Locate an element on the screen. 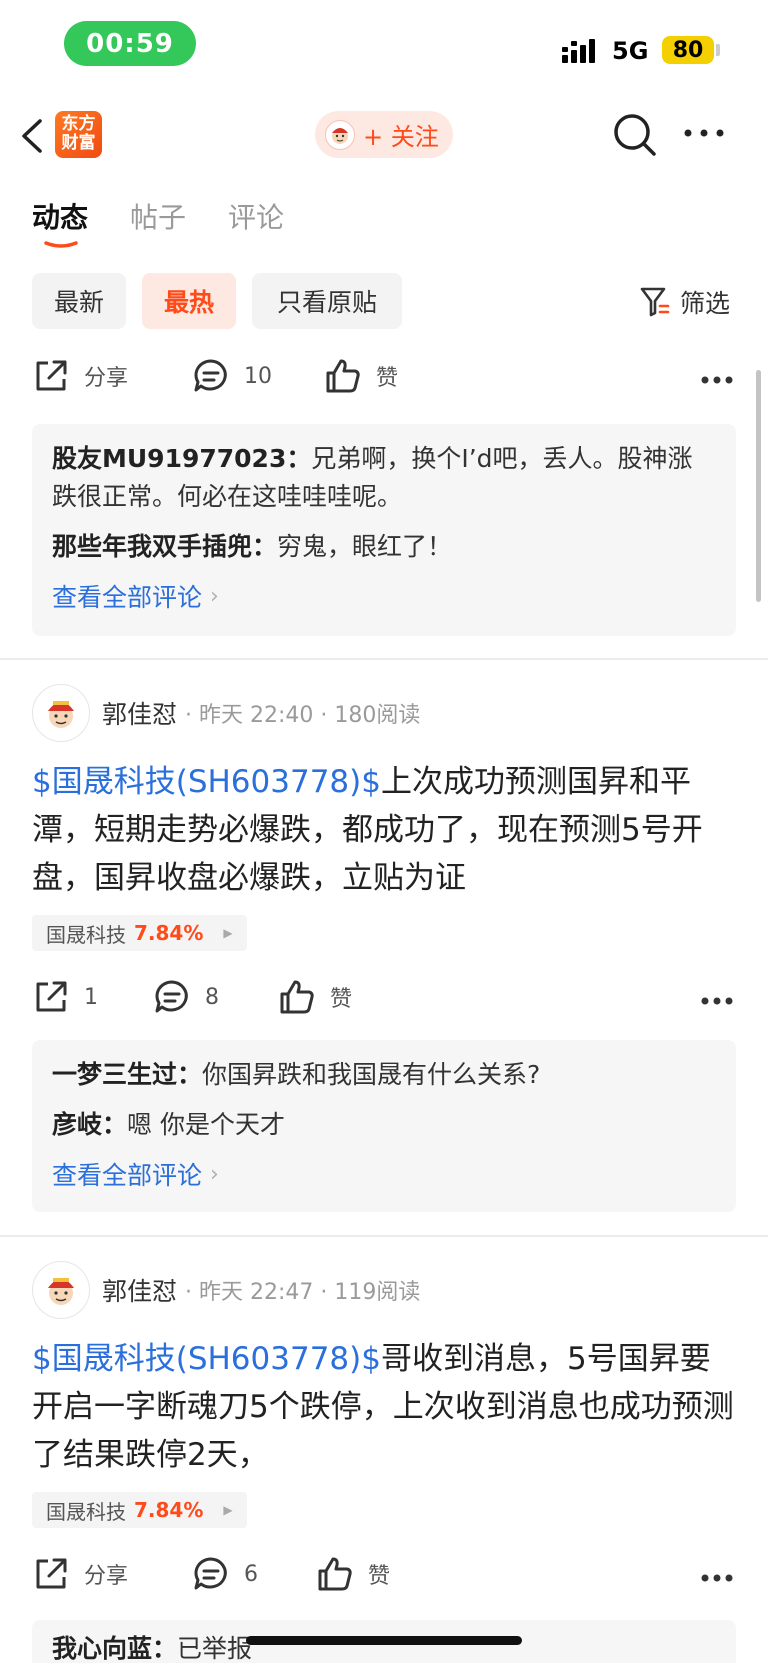 This screenshot has height=1663, width=768. logo-line-1: 东方 is located at coordinates (78, 124).